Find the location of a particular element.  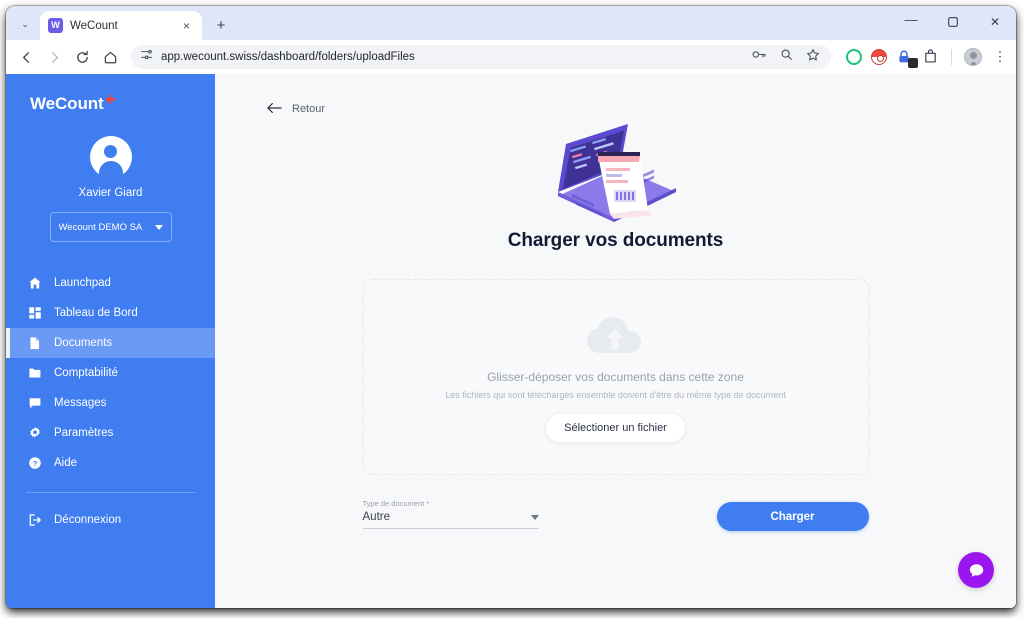

reload-button is located at coordinates (82, 57).